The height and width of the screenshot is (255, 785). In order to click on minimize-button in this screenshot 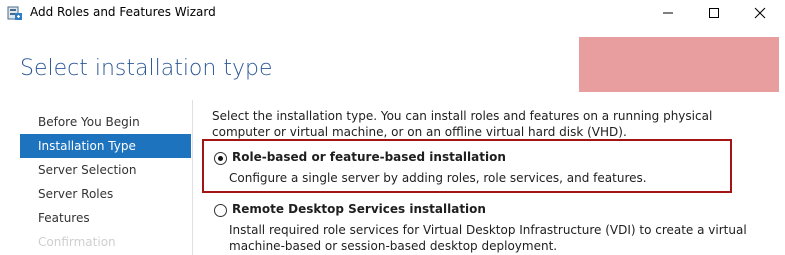, I will do `click(668, 13)`.